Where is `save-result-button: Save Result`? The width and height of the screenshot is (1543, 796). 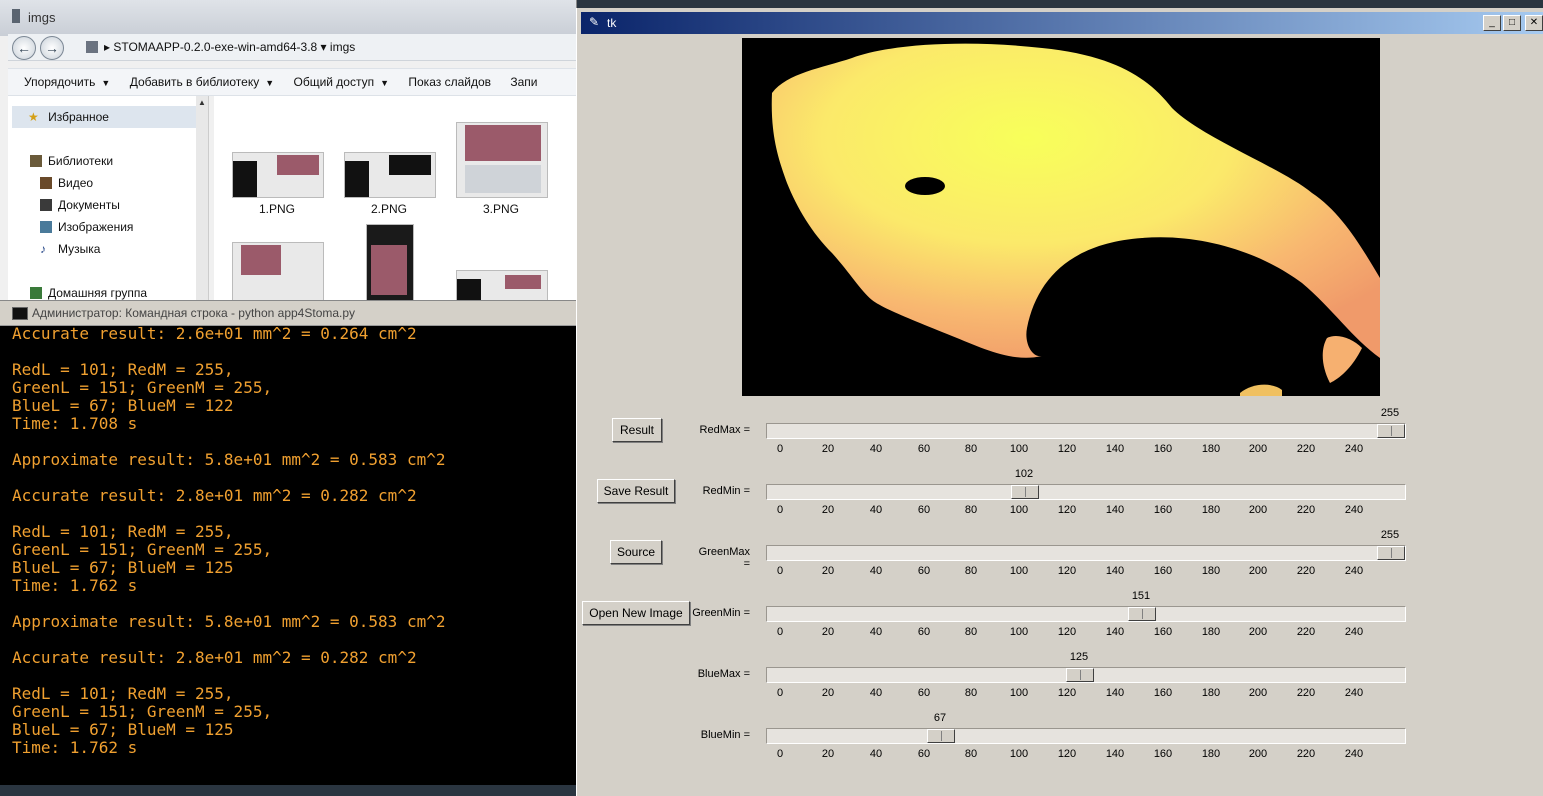 save-result-button: Save Result is located at coordinates (636, 491).